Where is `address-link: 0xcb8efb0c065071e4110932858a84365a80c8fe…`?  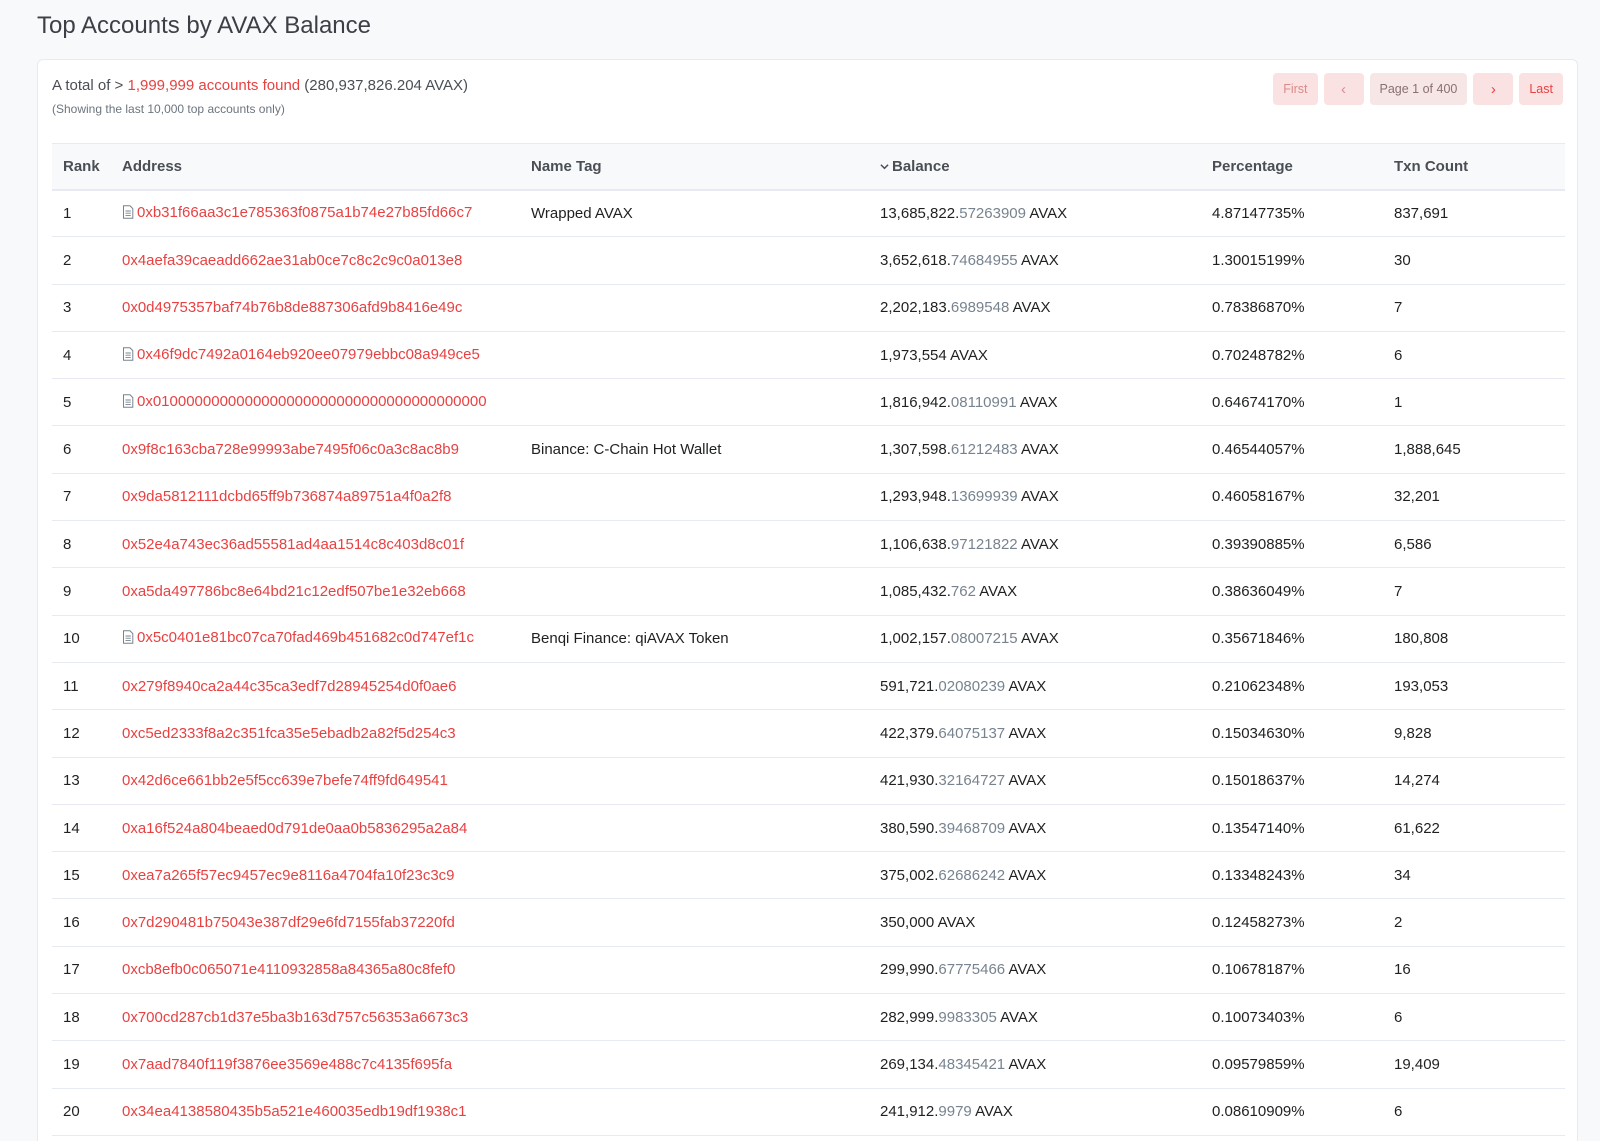
address-link: 0xcb8efb0c065071e4110932858a84365a80c8fe… is located at coordinates (288, 969).